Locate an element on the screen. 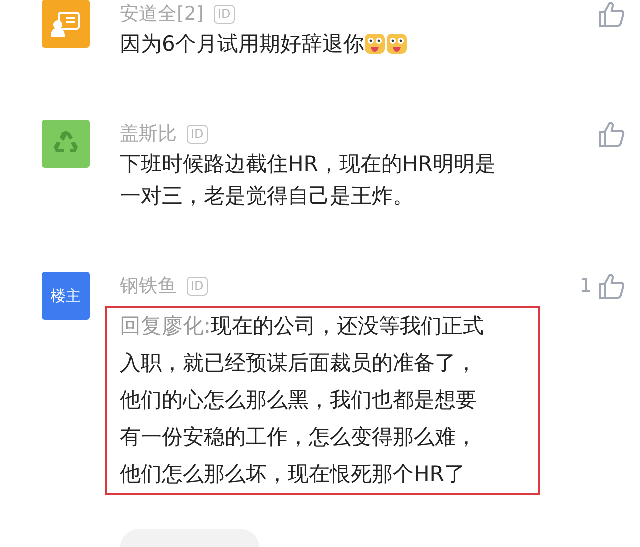 The image size is (640, 547). user-name: 钢铁鱼 is located at coordinates (148, 286).